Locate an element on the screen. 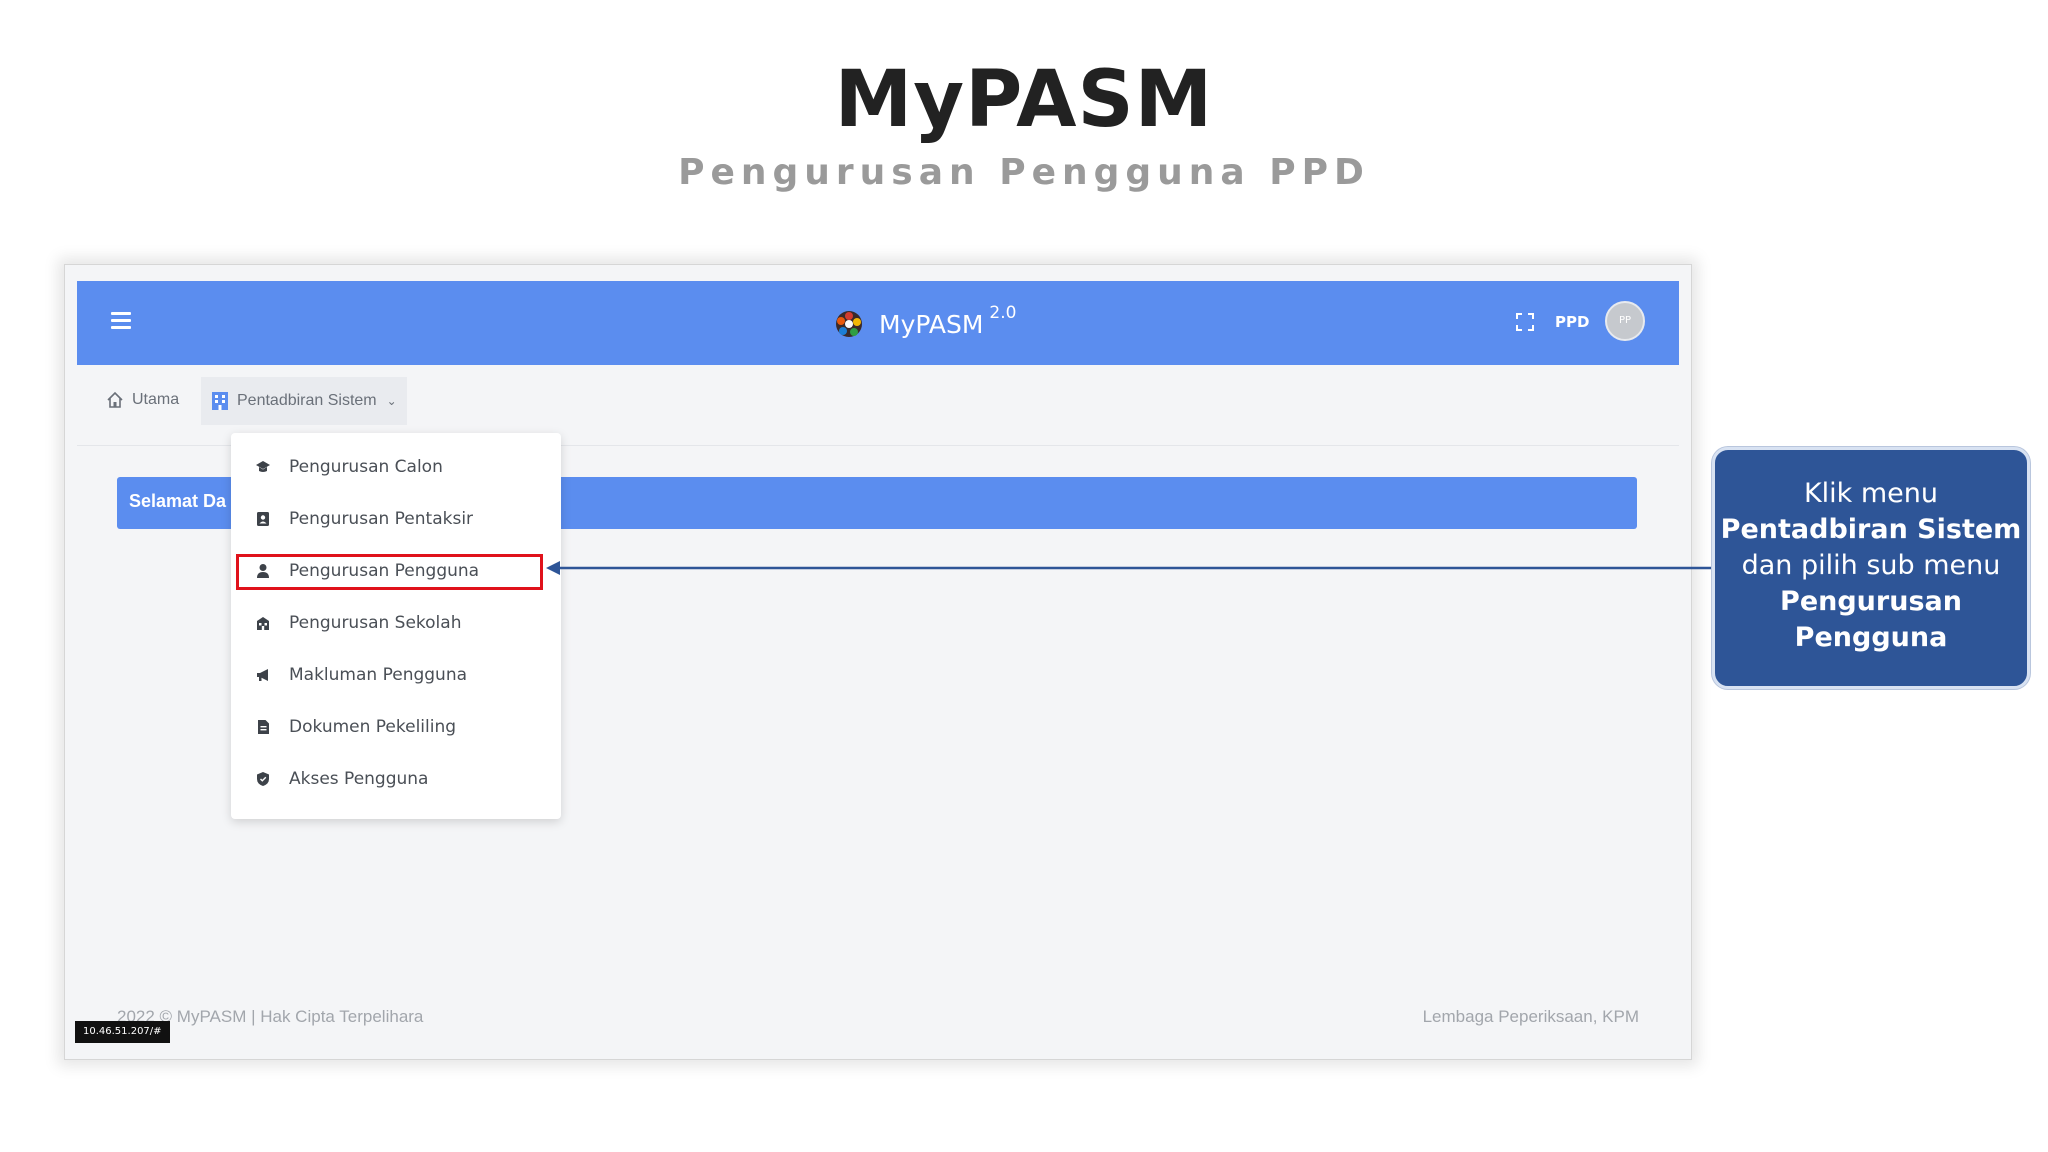 This screenshot has width=2048, height=1152. chevron-down-icon: ⌄ is located at coordinates (391, 401).